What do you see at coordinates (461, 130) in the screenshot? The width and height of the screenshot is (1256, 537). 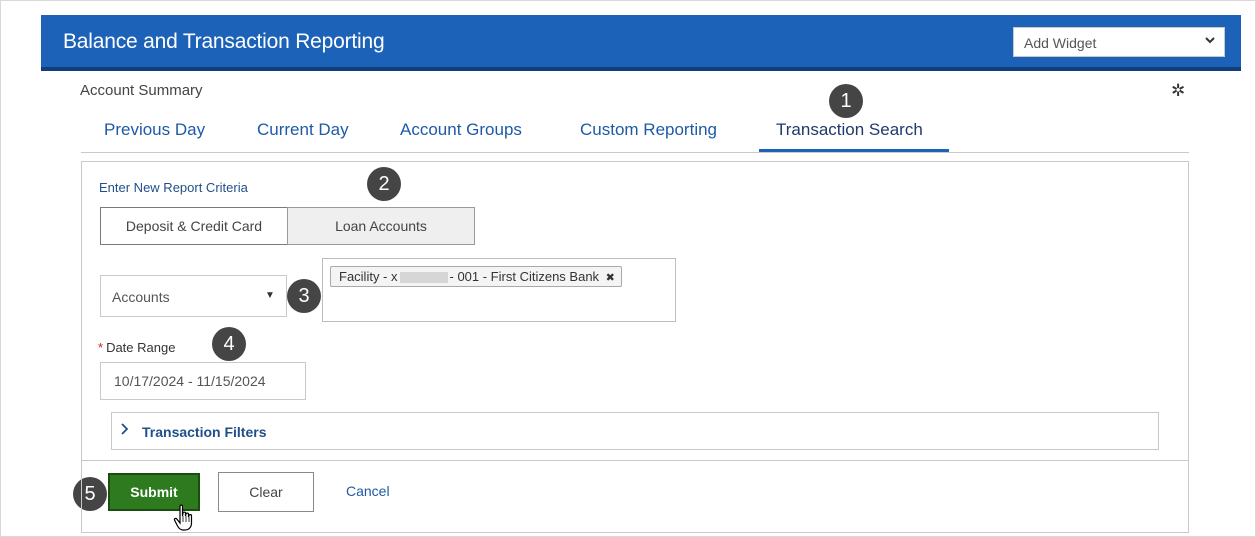 I see `tab-account-groups: Account Groups` at bounding box center [461, 130].